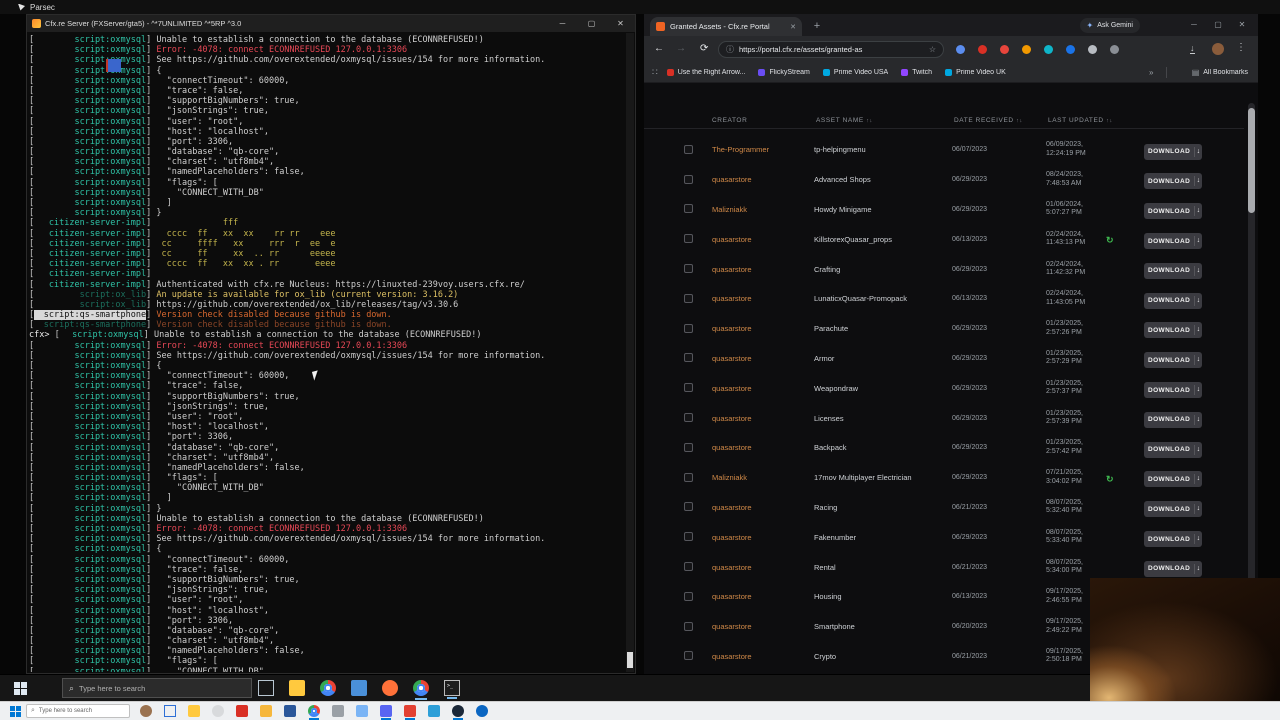  What do you see at coordinates (194, 711) in the screenshot?
I see `file-explorer-icon` at bounding box center [194, 711].